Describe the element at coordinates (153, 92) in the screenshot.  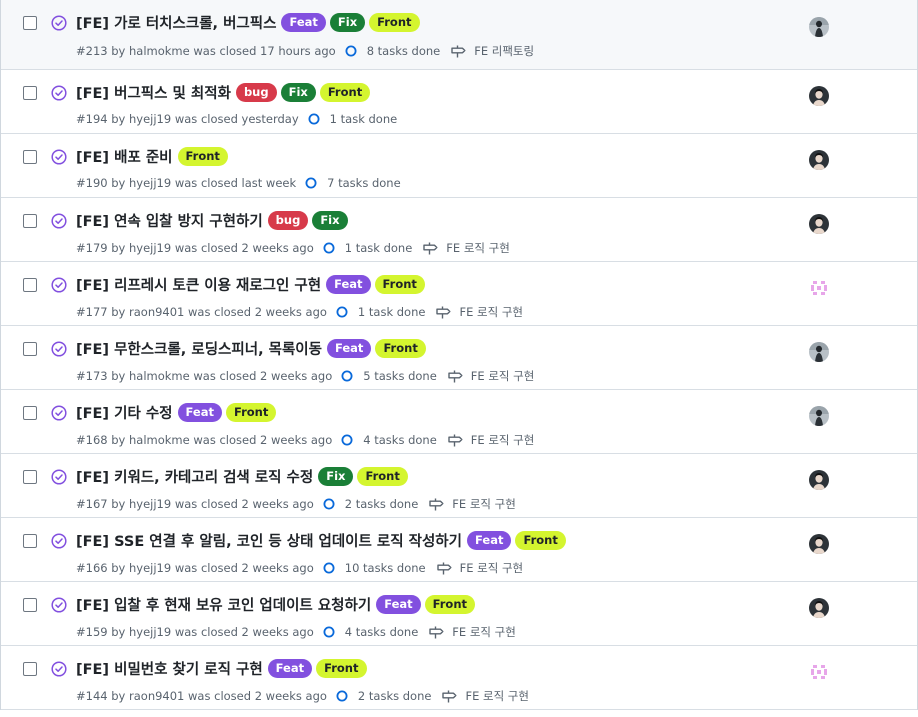
I see `issue-title-link: [FE] 버그픽스 및 최적화` at that location.